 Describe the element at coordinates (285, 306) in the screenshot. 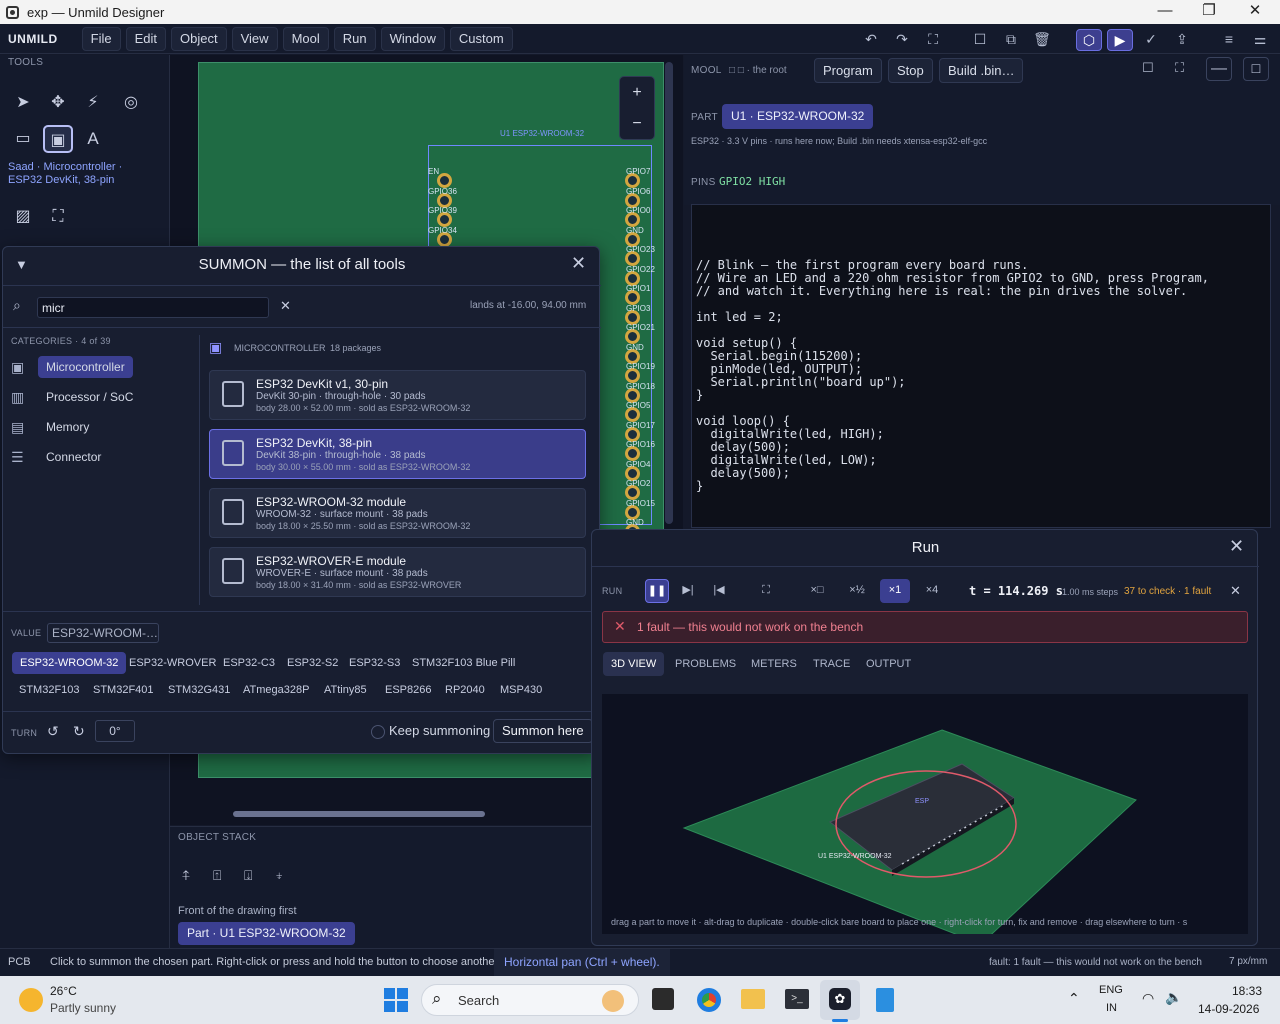

I see `clear-search-icon: ✕` at that location.